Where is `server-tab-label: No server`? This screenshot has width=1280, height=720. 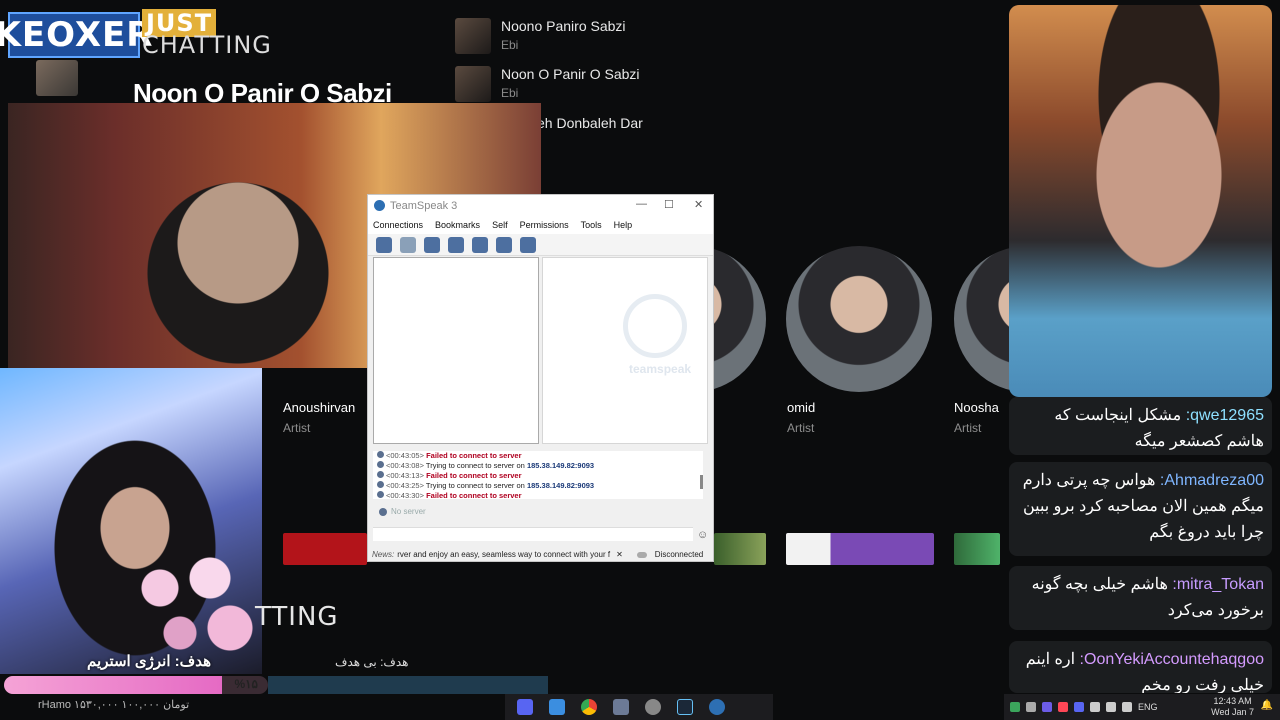
server-tab-label: No server is located at coordinates (408, 511).